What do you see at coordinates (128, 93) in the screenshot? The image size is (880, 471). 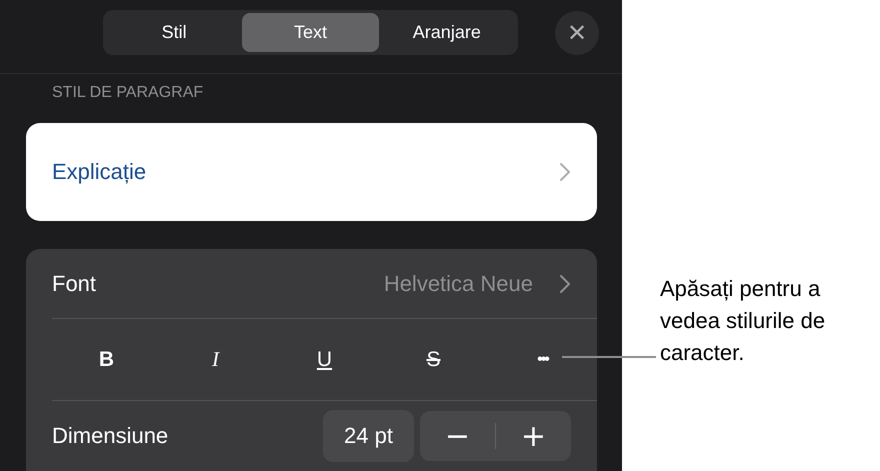 I see `section-label: STIL DE PARAGRAF` at bounding box center [128, 93].